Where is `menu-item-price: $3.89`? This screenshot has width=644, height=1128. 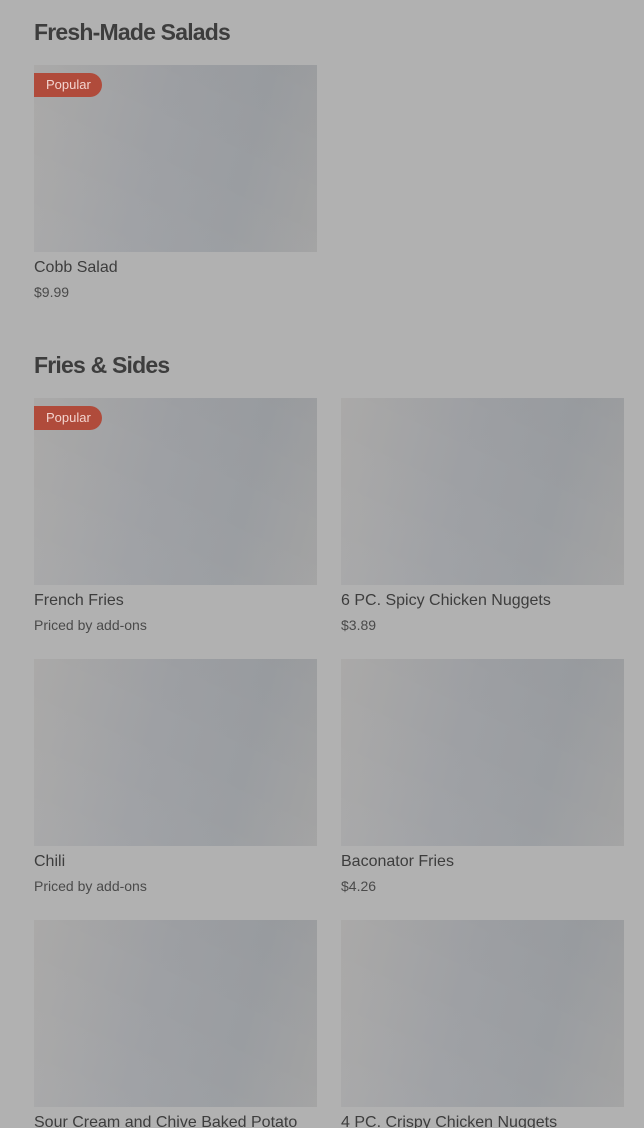 menu-item-price: $3.89 is located at coordinates (359, 625).